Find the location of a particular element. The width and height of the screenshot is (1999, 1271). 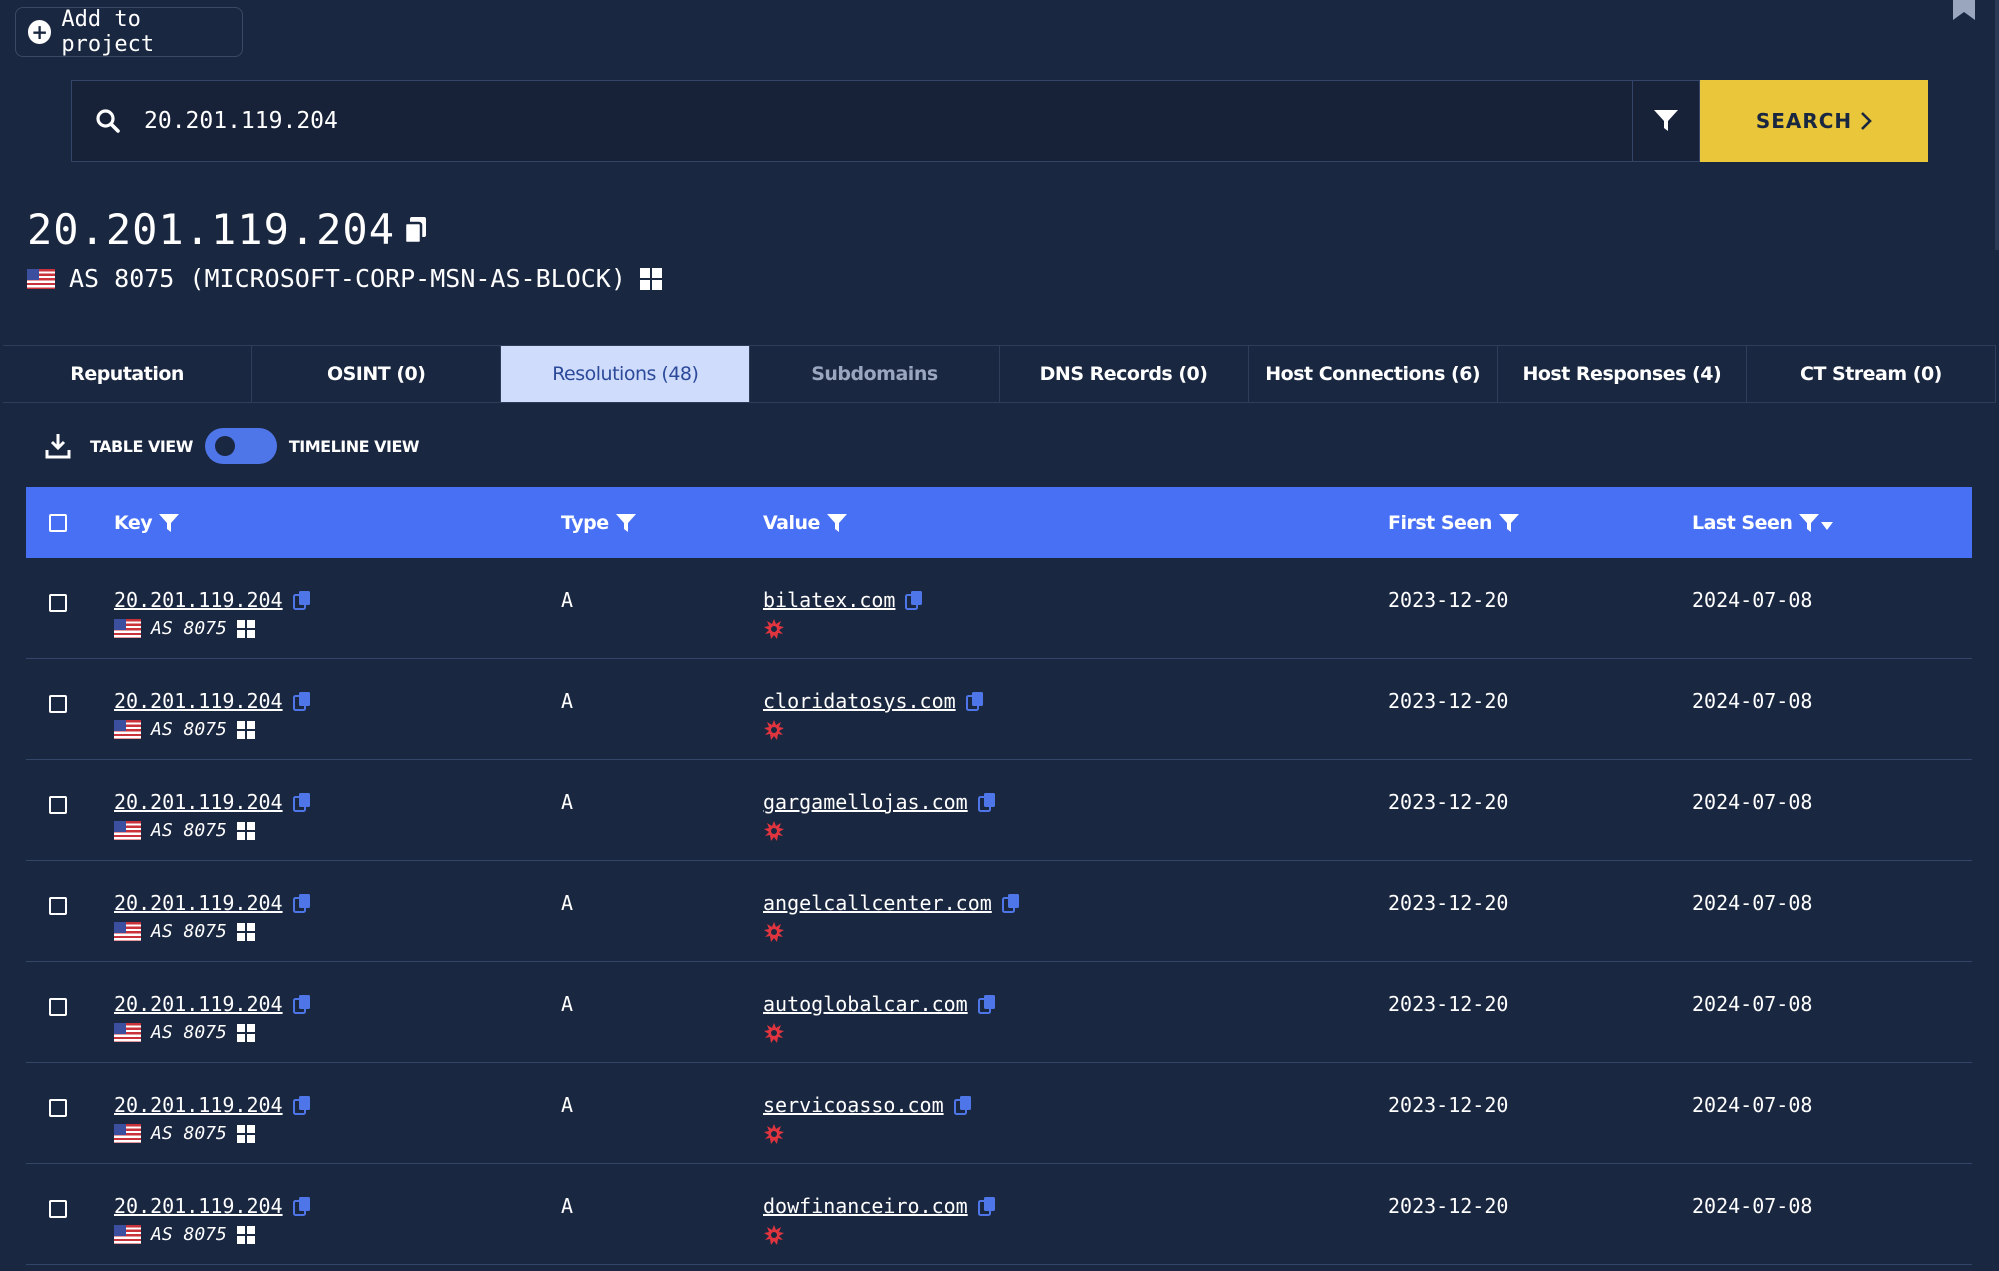

header-value: Value is located at coordinates (805, 523).